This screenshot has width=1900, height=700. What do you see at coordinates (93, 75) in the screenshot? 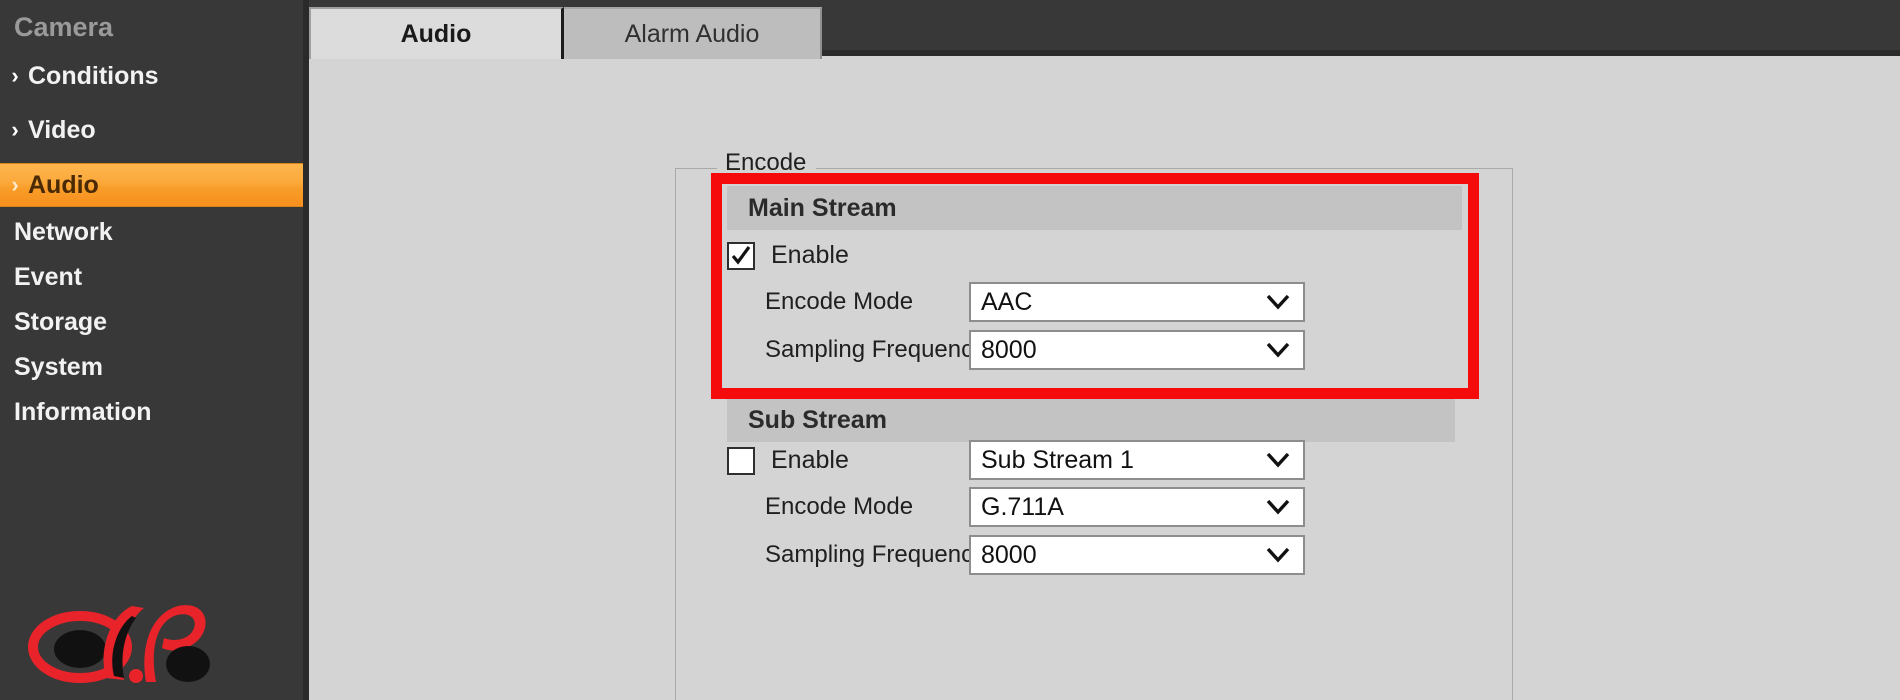
I see `sidebar-item-label: Conditions` at bounding box center [93, 75].